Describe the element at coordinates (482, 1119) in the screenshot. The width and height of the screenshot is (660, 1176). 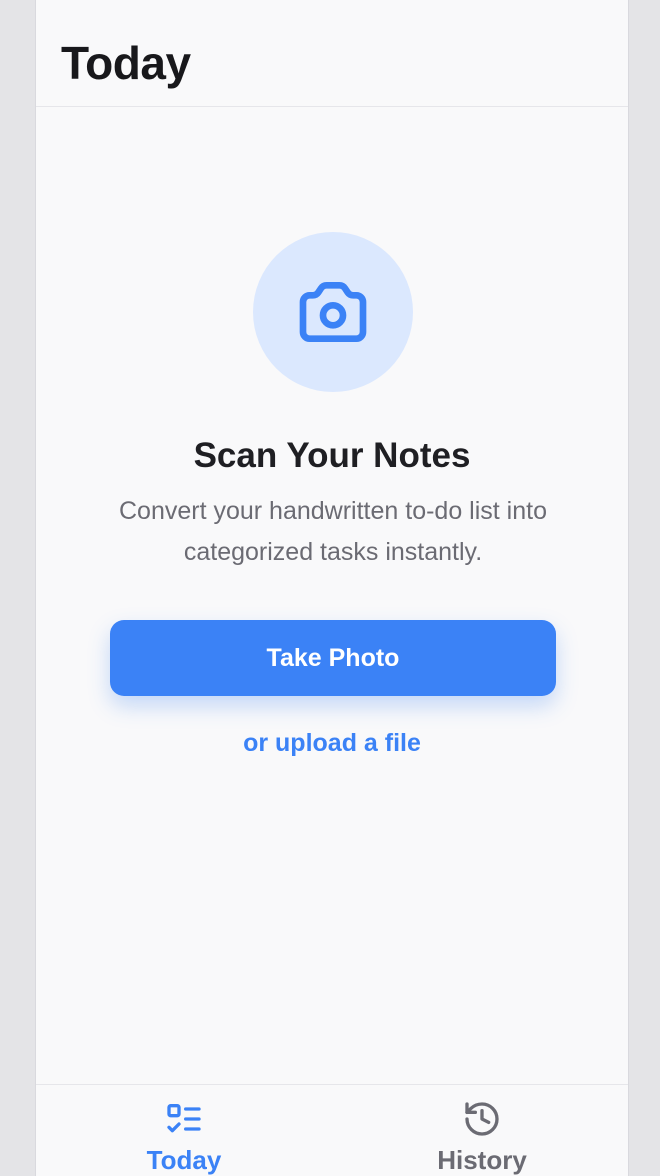
I see `history-icon` at that location.